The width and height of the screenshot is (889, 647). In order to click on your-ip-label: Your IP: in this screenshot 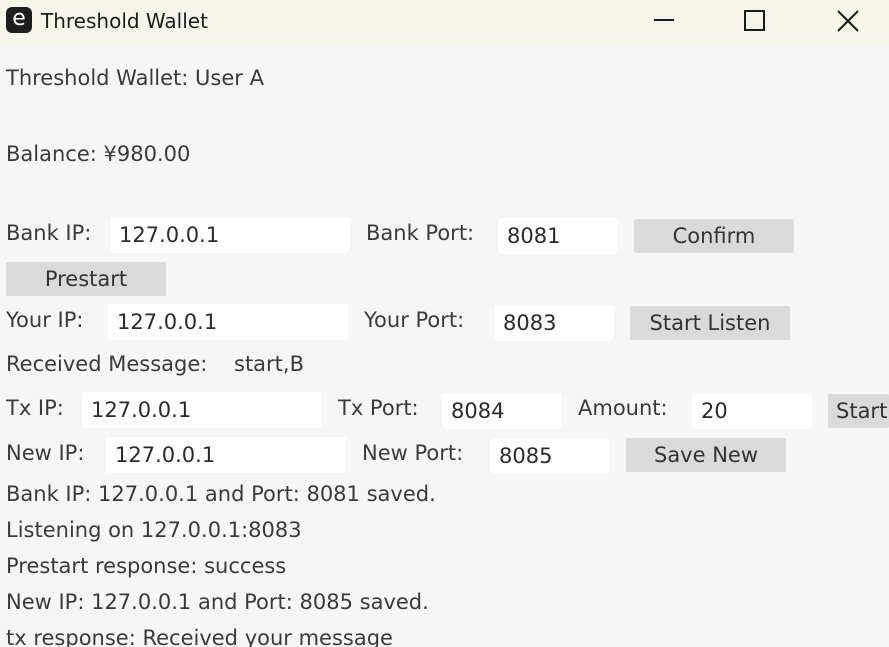, I will do `click(45, 320)`.